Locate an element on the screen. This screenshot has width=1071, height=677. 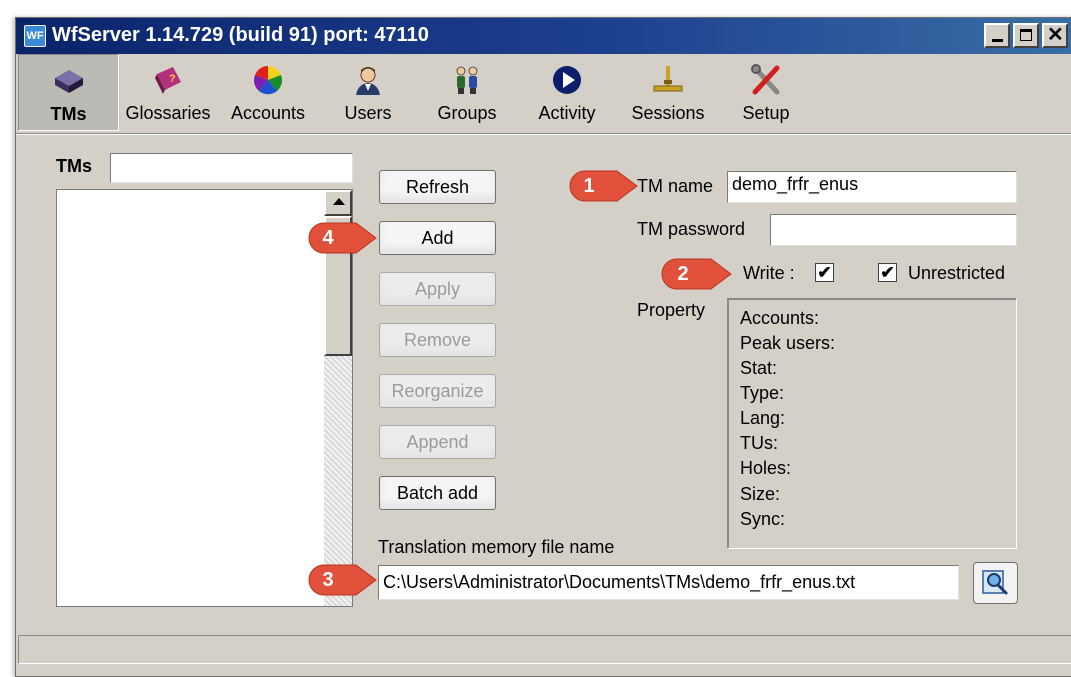
toolbar-item-accounts: Accounts is located at coordinates (268, 92).